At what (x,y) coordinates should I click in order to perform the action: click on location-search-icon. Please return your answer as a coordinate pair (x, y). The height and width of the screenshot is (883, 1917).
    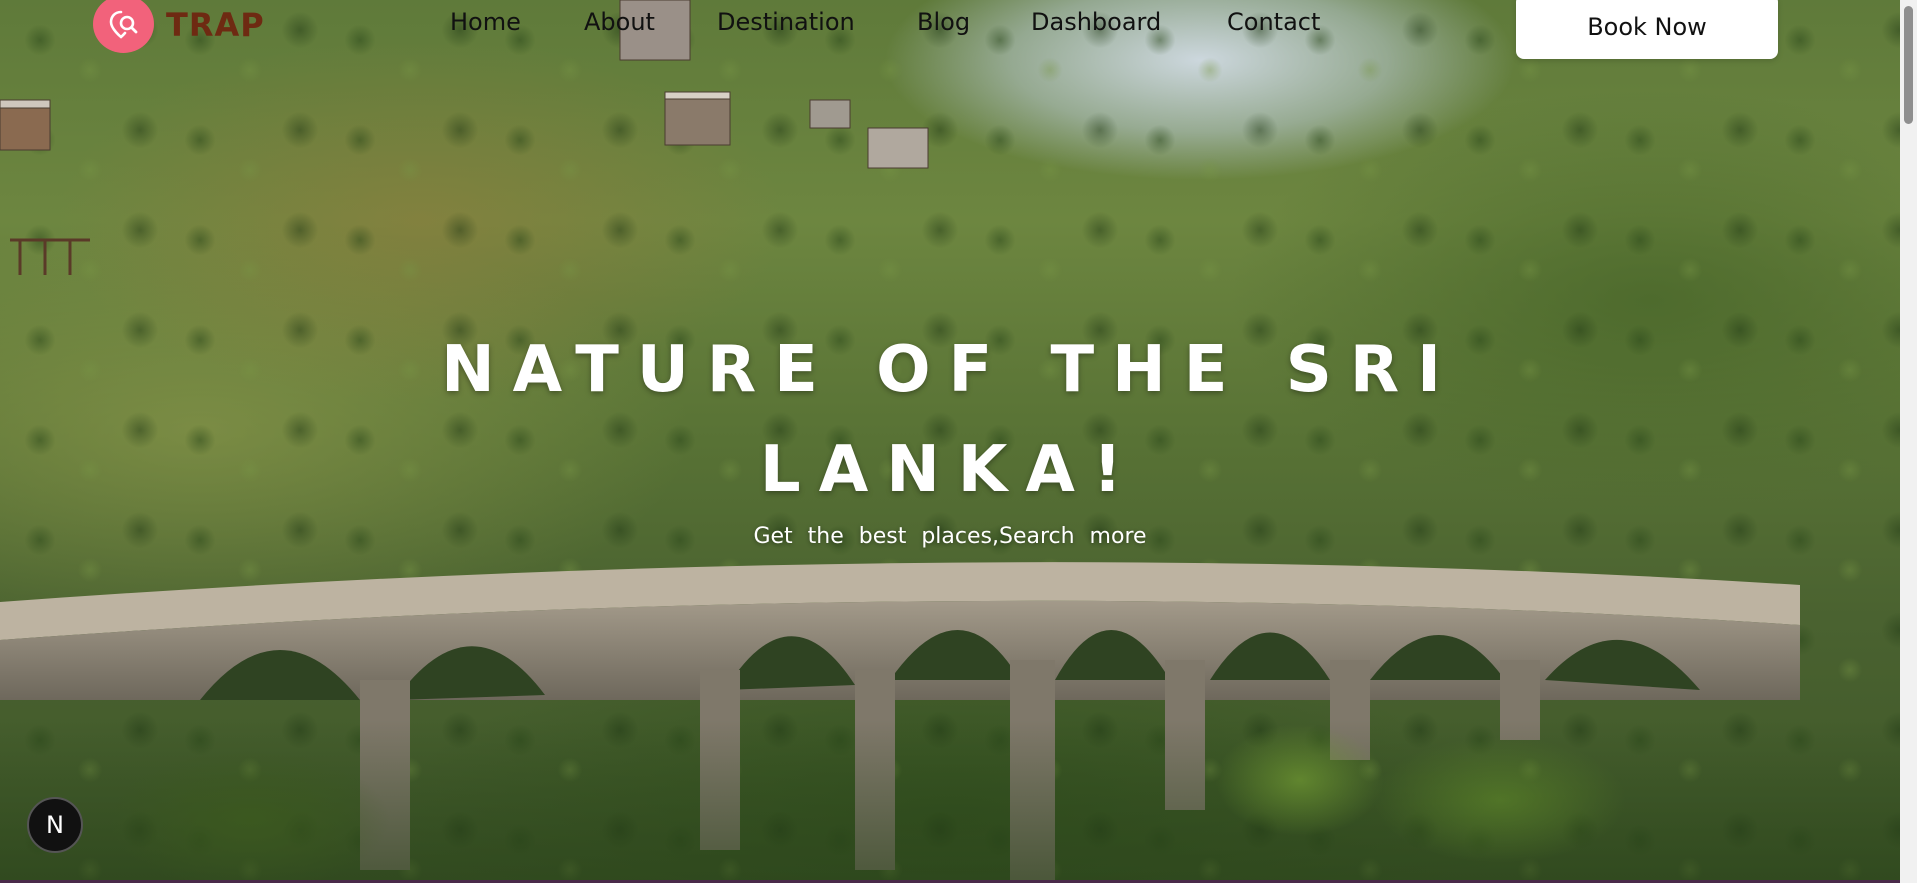
    Looking at the image, I should click on (123, 26).